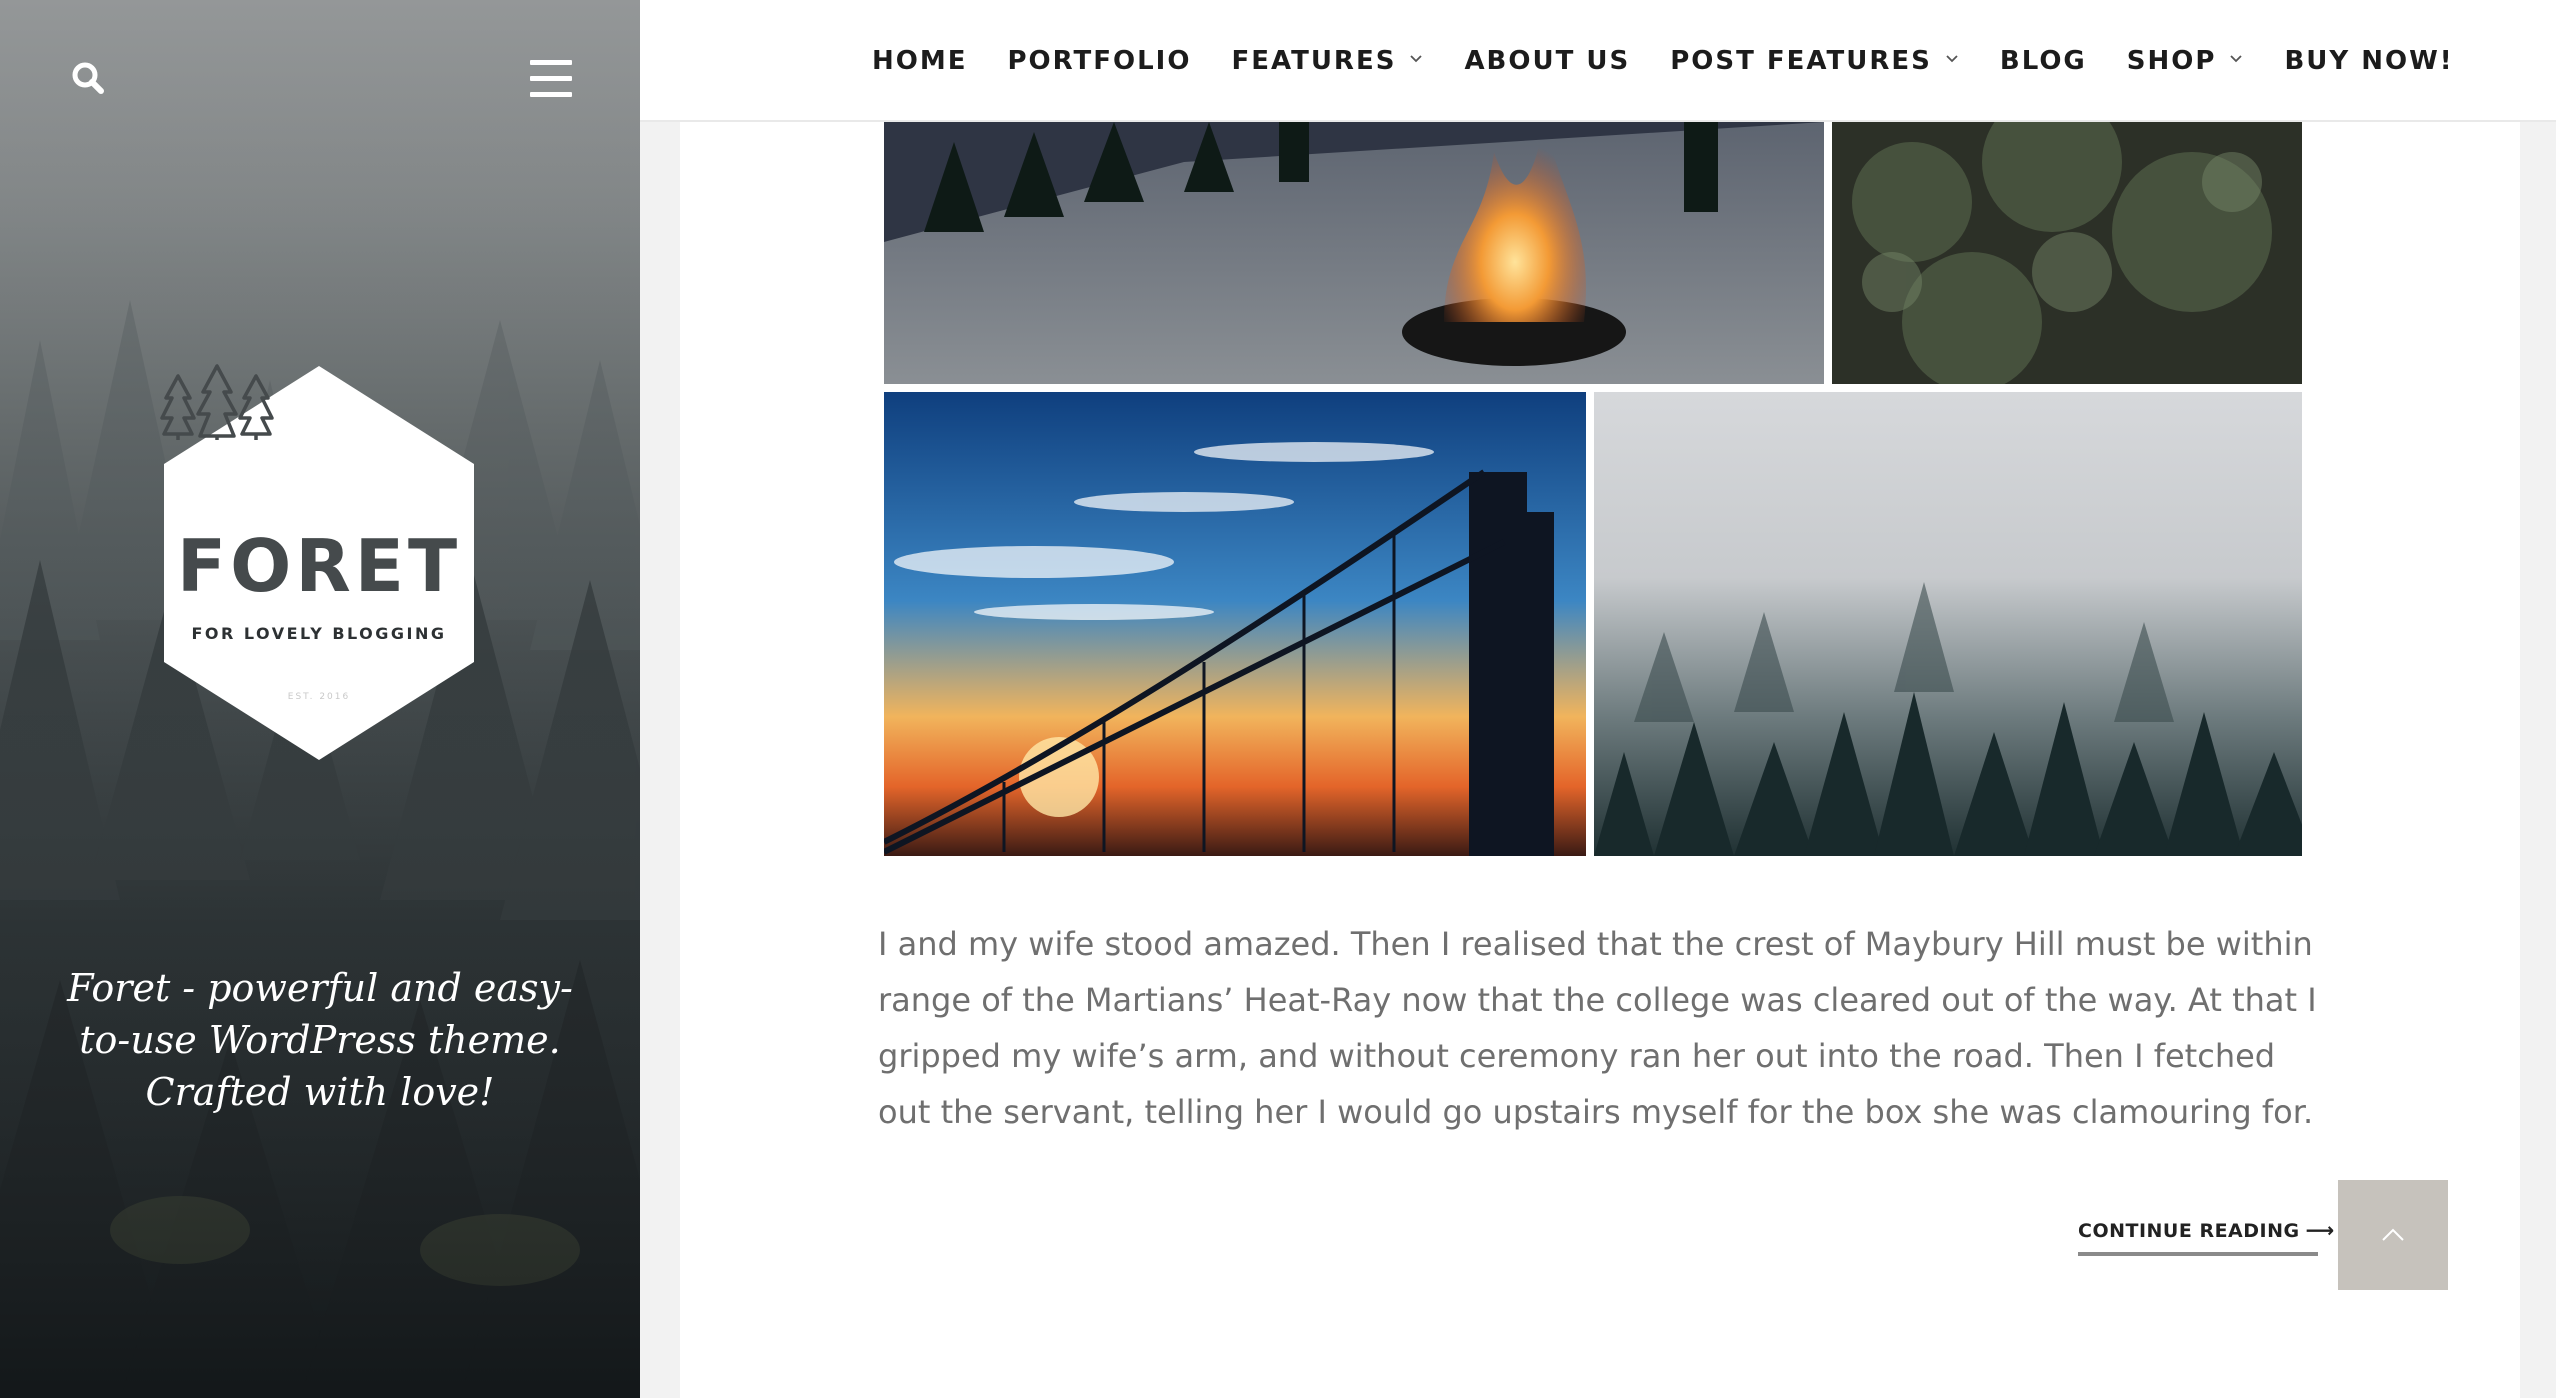  I want to click on site-logo: FORET FOR LOVELY BLOGGING EST. 2016, so click(319, 563).